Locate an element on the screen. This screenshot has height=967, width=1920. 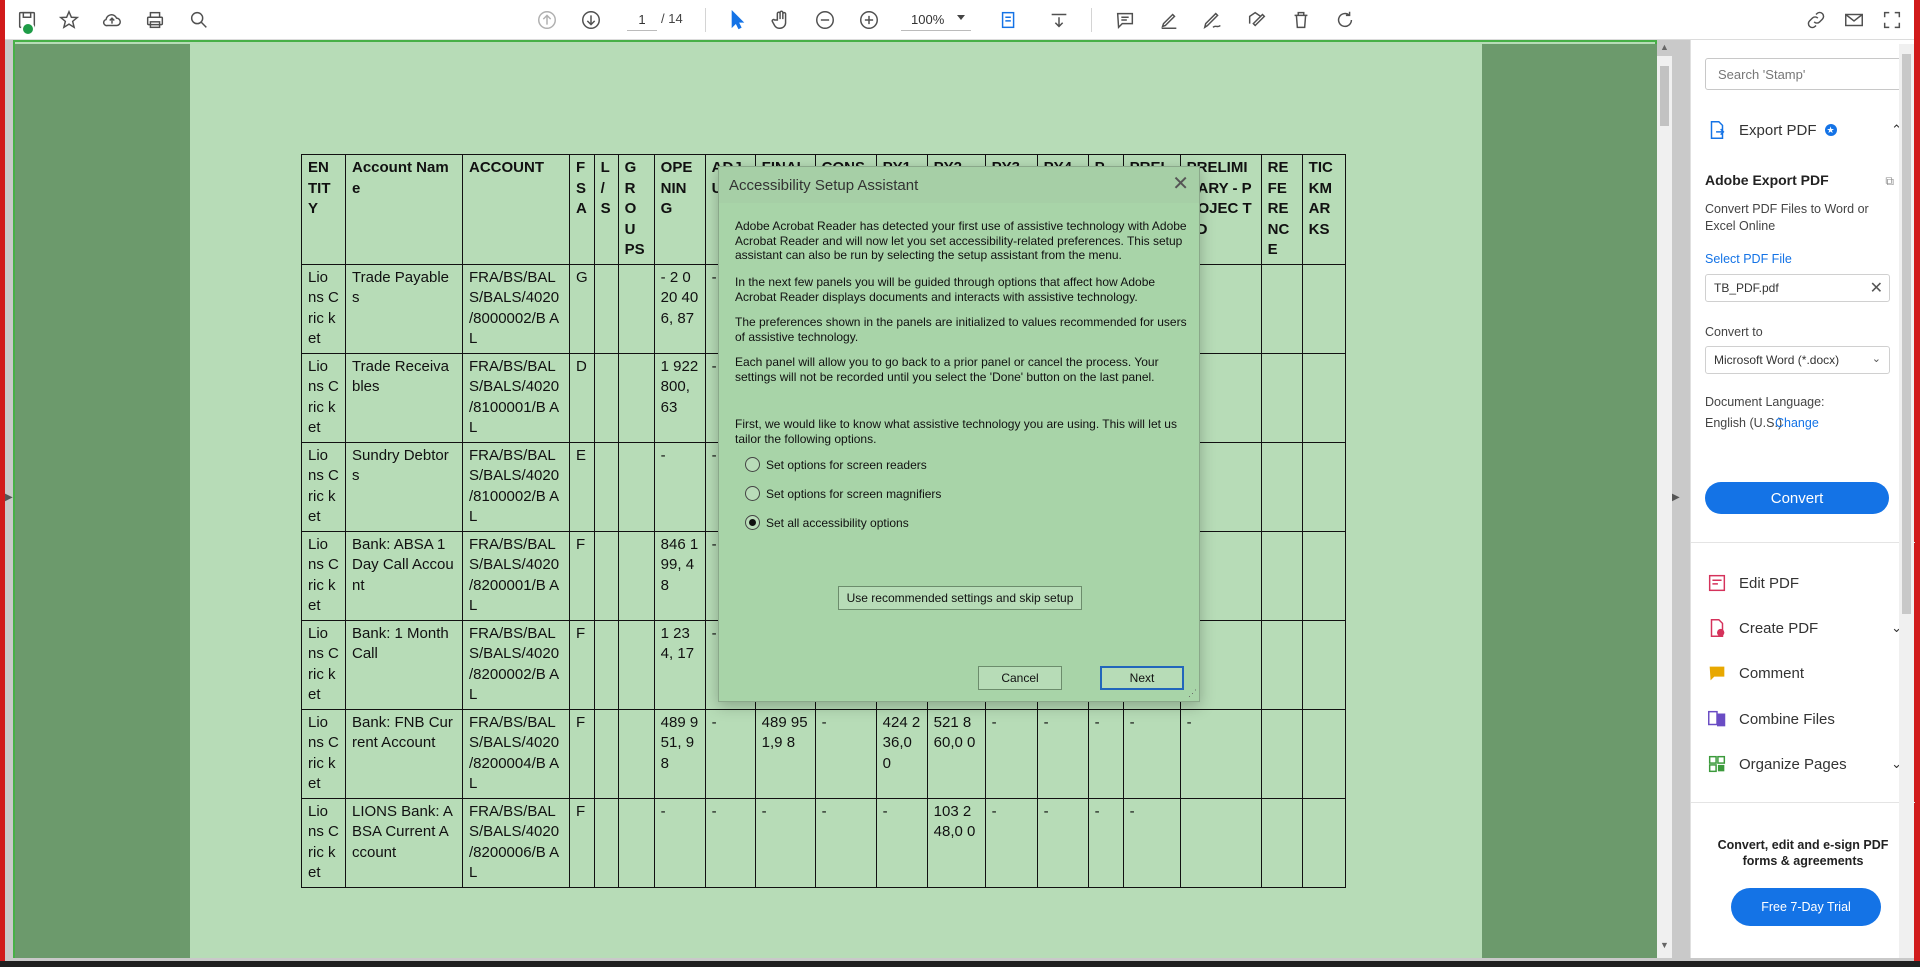
page-display-icon is located at coordinates (1009, 20).